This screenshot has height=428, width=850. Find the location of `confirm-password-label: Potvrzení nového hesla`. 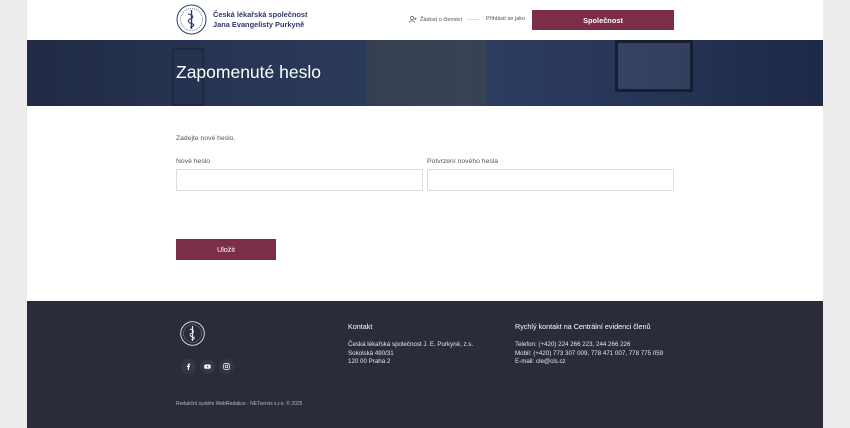

confirm-password-label: Potvrzení nového hesla is located at coordinates (463, 161).